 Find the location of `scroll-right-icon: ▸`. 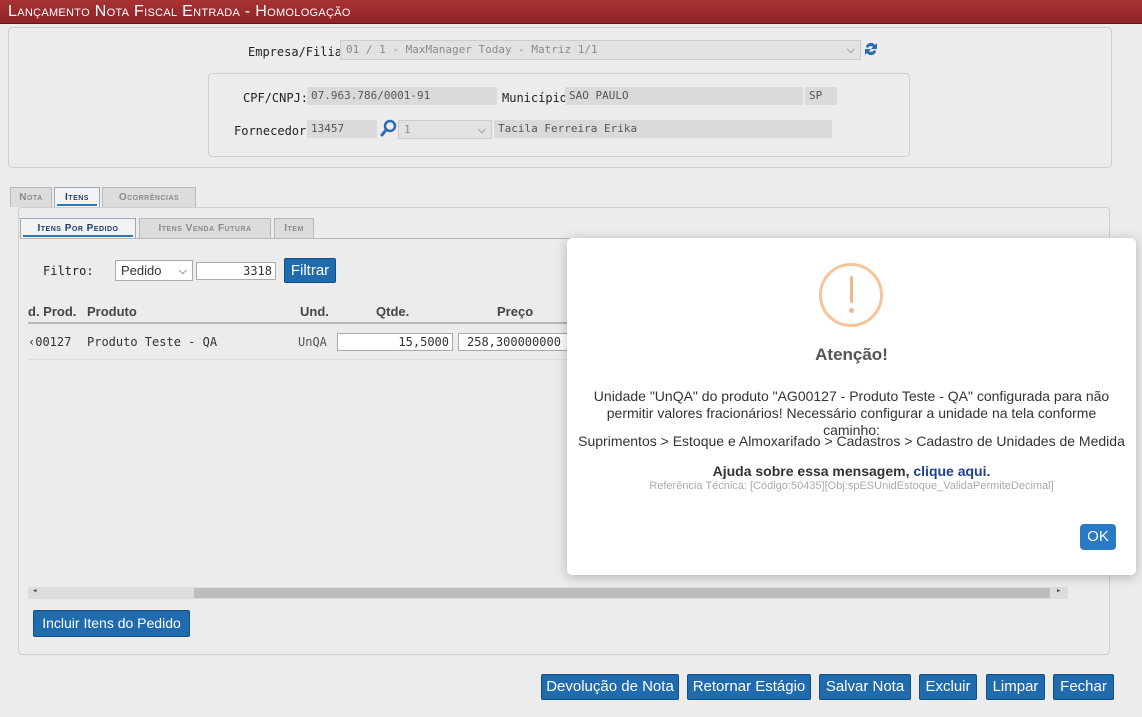

scroll-right-icon: ▸ is located at coordinates (1058, 591).